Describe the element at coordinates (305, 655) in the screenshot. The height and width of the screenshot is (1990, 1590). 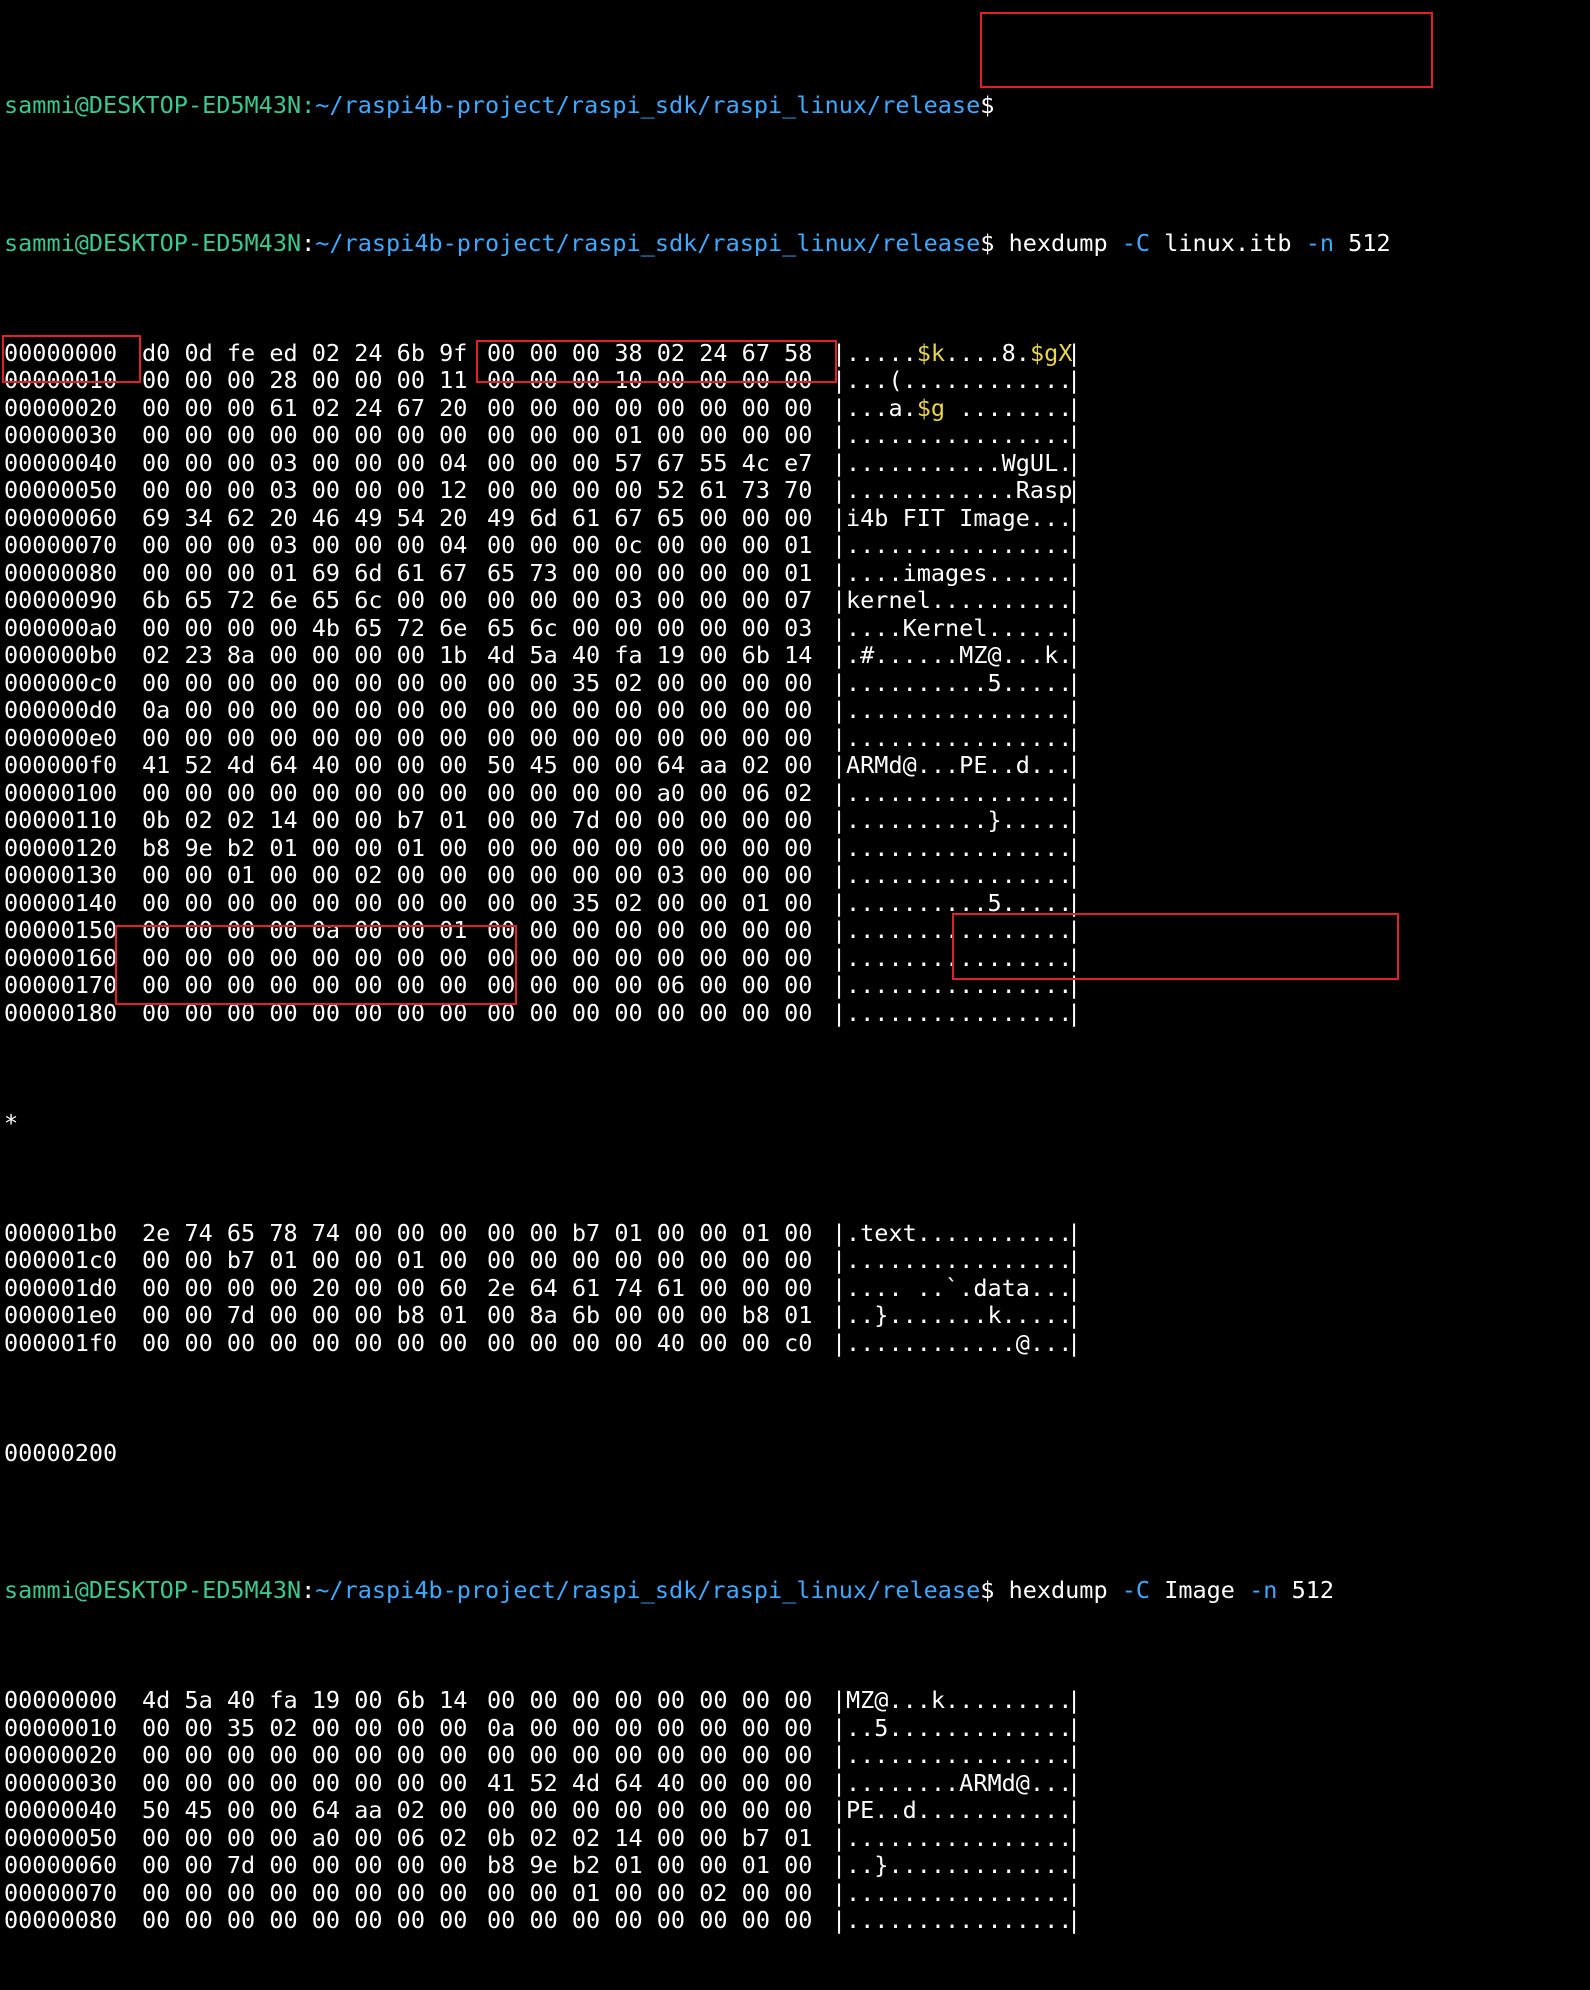
I see `hex-bytes-group-1: 02 23 8a 00 00 00 00 1b` at that location.